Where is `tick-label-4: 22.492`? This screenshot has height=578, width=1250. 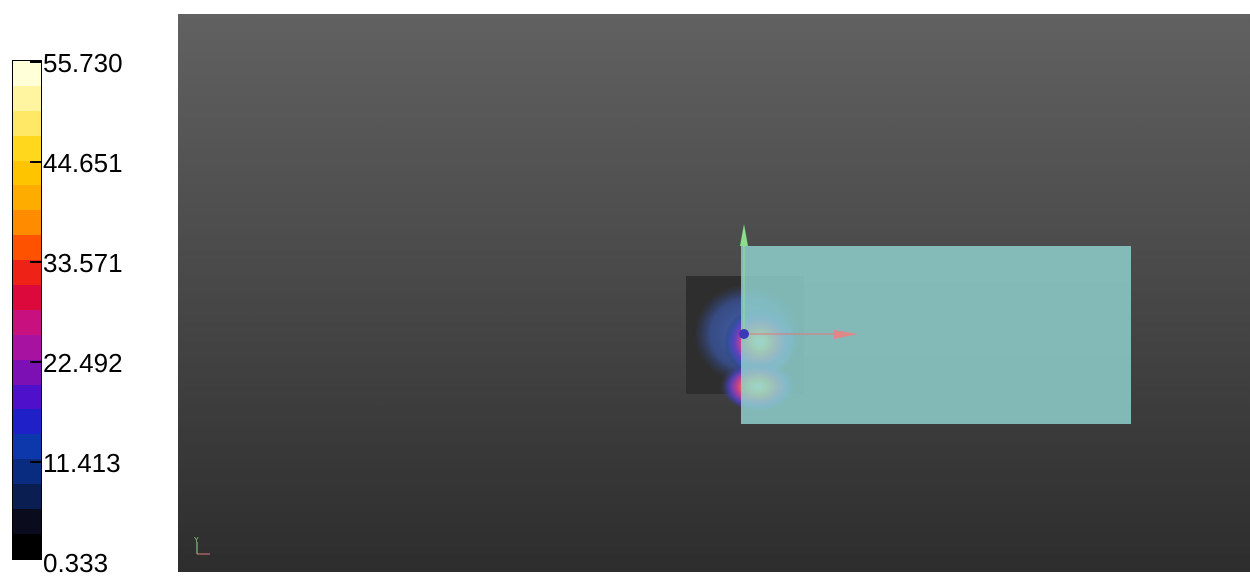 tick-label-4: 22.492 is located at coordinates (83, 363).